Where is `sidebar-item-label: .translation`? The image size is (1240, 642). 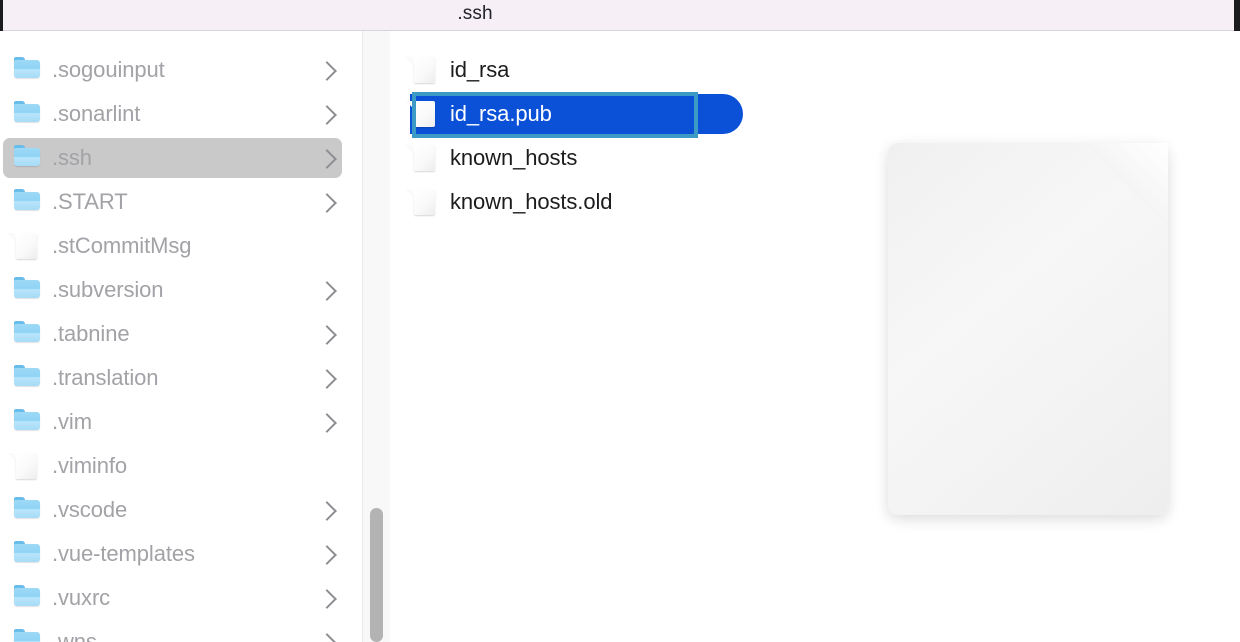 sidebar-item-label: .translation is located at coordinates (105, 377).